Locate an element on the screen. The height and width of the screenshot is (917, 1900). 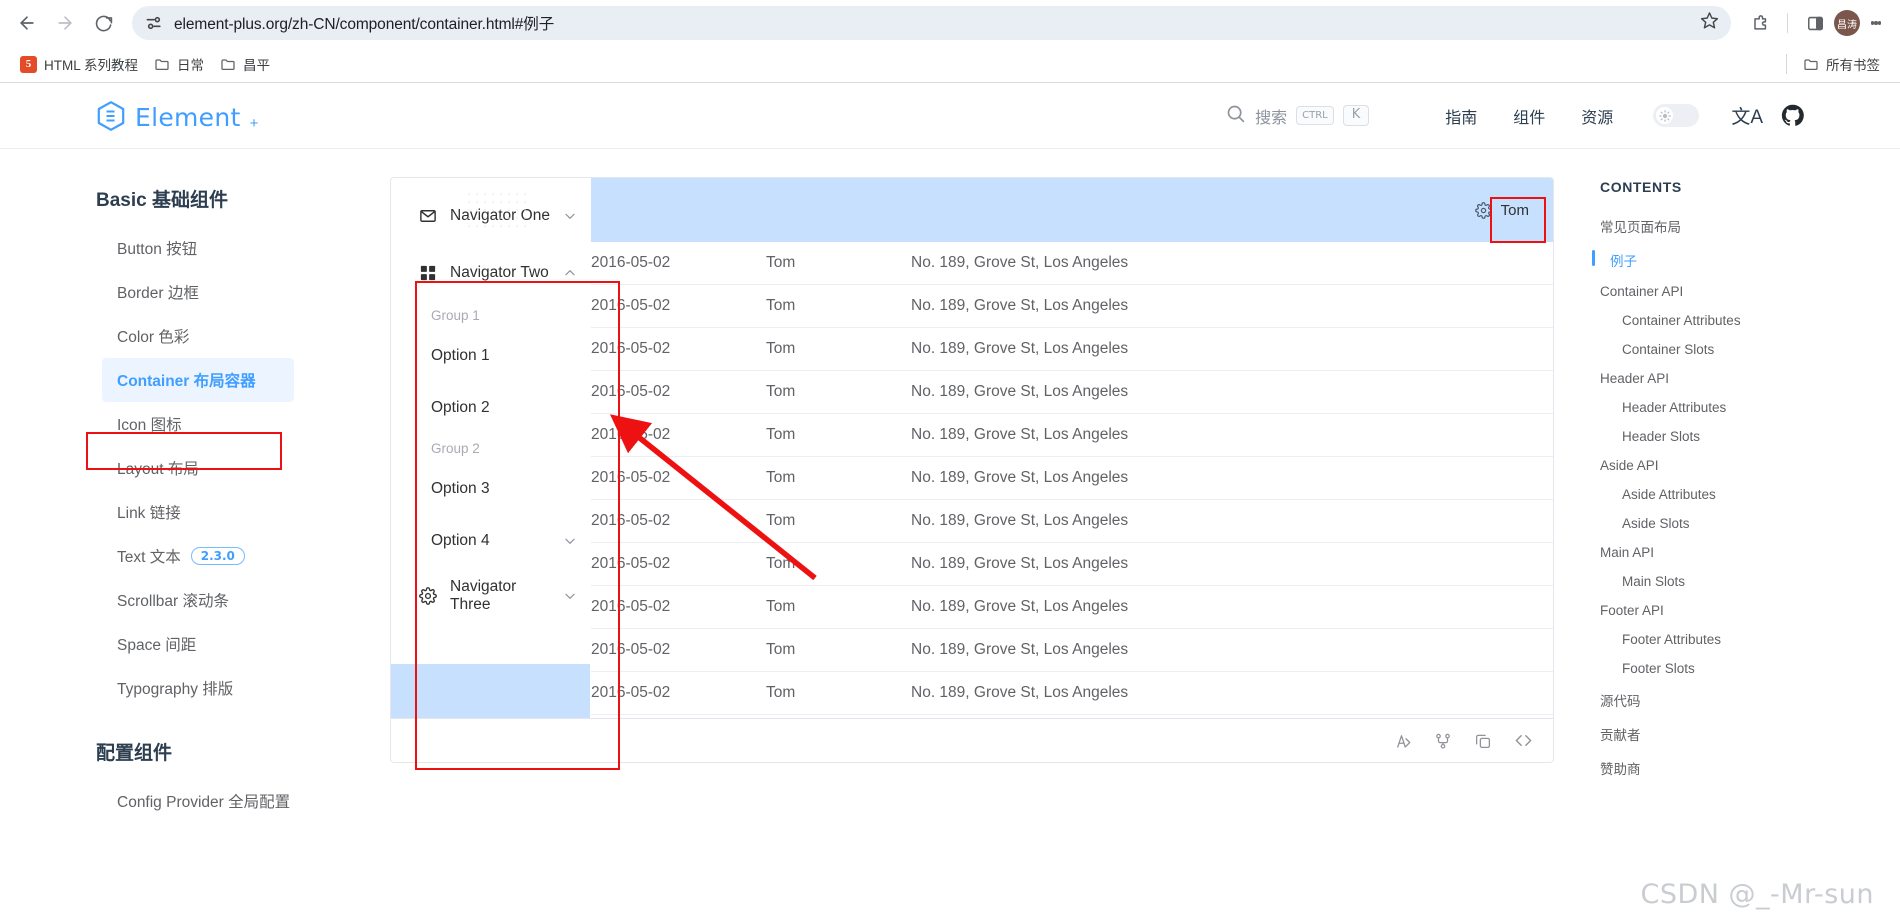
sidebar-item-color: Color 色彩 is located at coordinates (195, 336).